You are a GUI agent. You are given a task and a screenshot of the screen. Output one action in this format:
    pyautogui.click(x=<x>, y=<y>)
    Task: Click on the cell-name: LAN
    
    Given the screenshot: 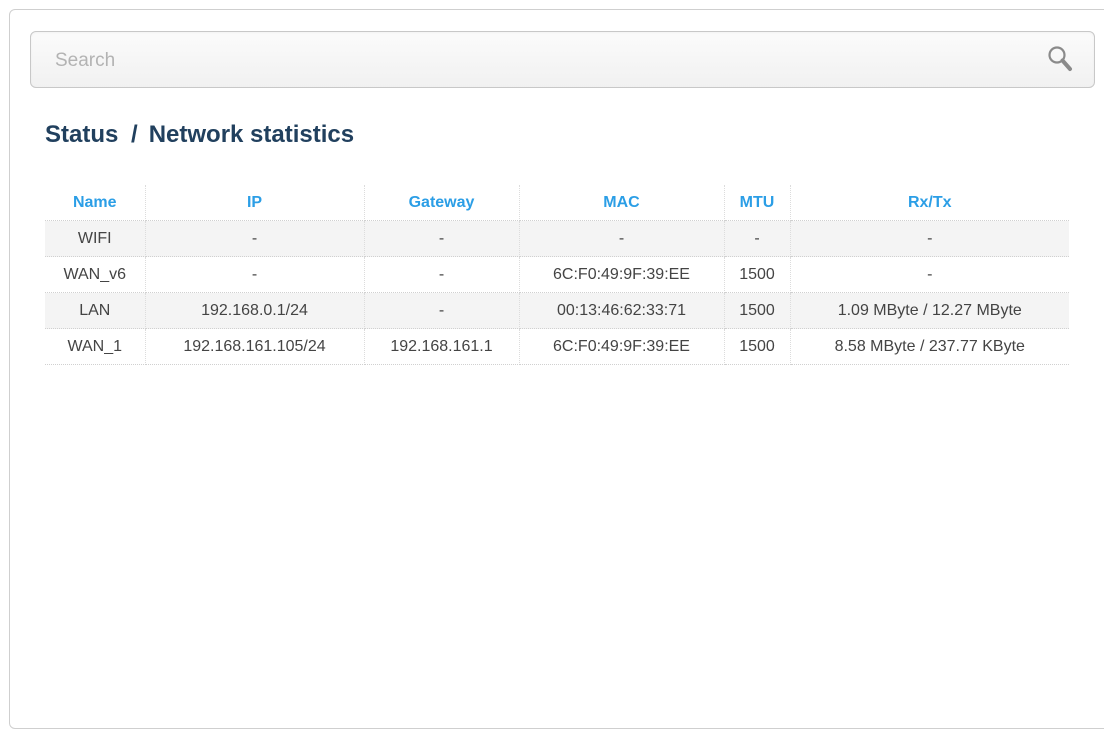 What is the action you would take?
    pyautogui.click(x=95, y=310)
    